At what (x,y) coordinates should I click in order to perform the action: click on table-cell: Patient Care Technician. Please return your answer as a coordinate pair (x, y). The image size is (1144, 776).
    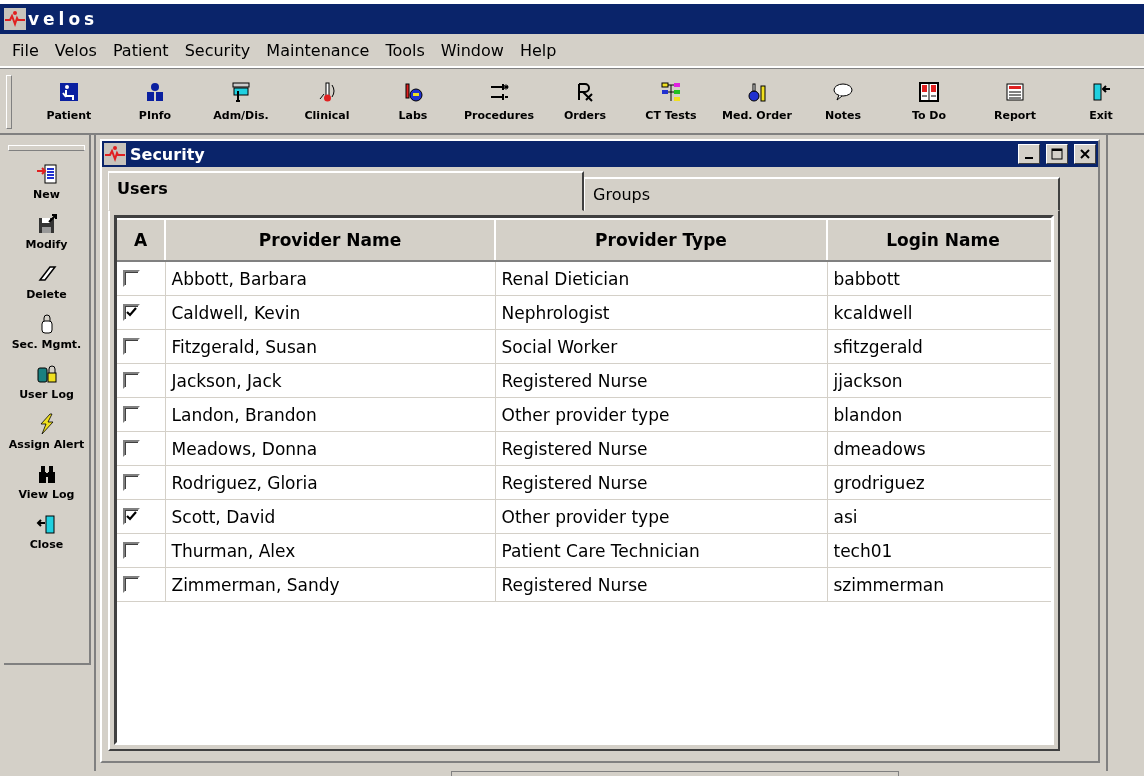
    Looking at the image, I should click on (661, 550).